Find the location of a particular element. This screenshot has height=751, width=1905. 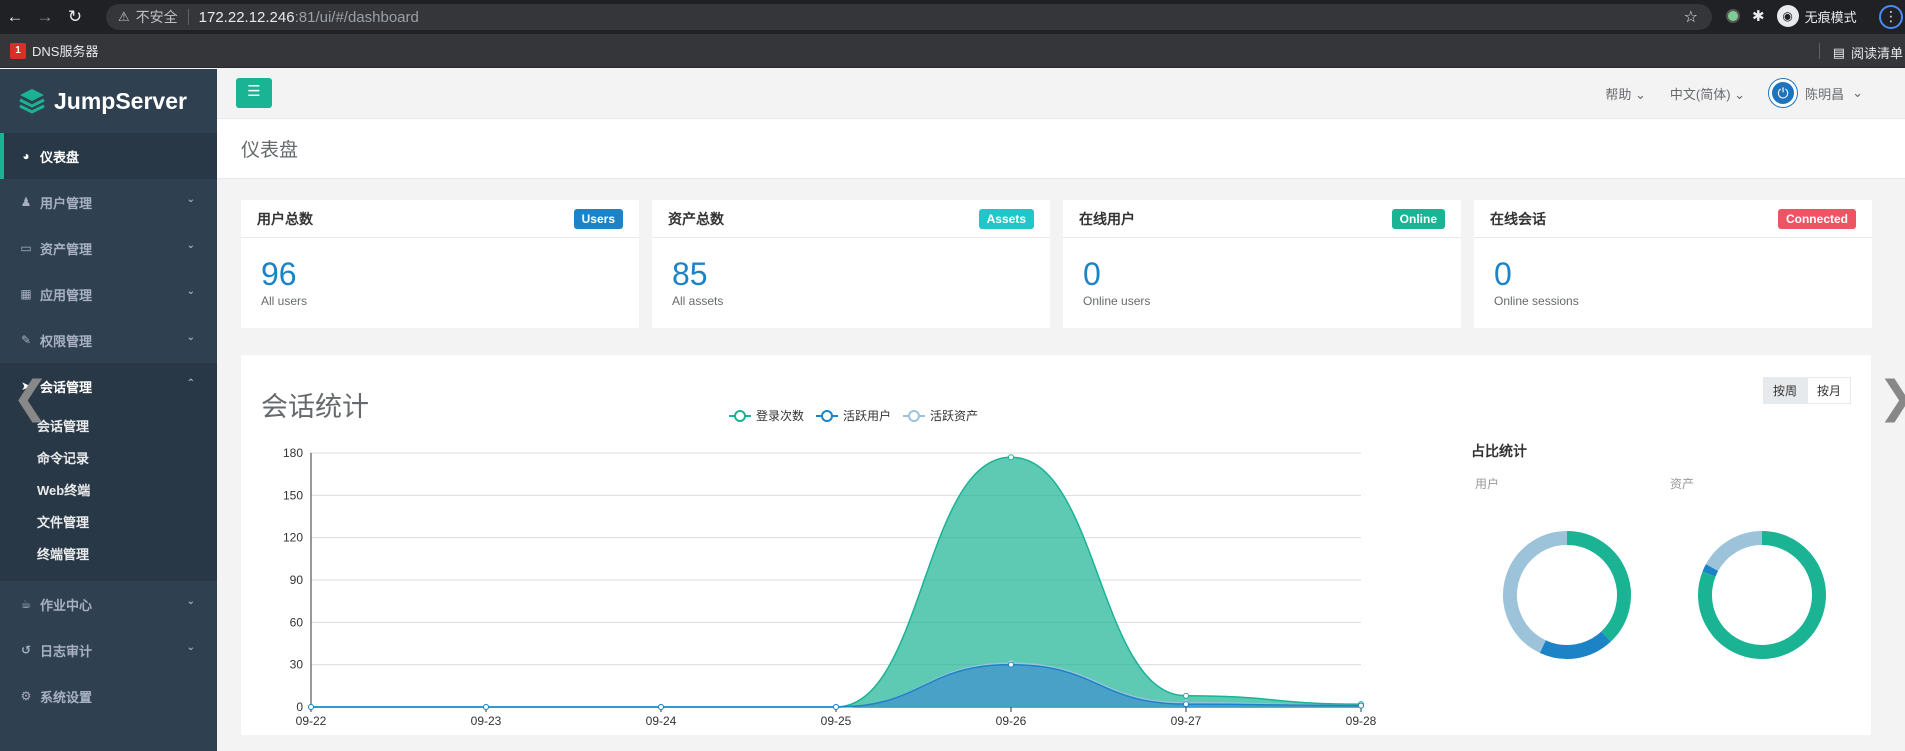

sidebar-item-assets: ▭ 资产管理 ⌄ is located at coordinates (108, 248).